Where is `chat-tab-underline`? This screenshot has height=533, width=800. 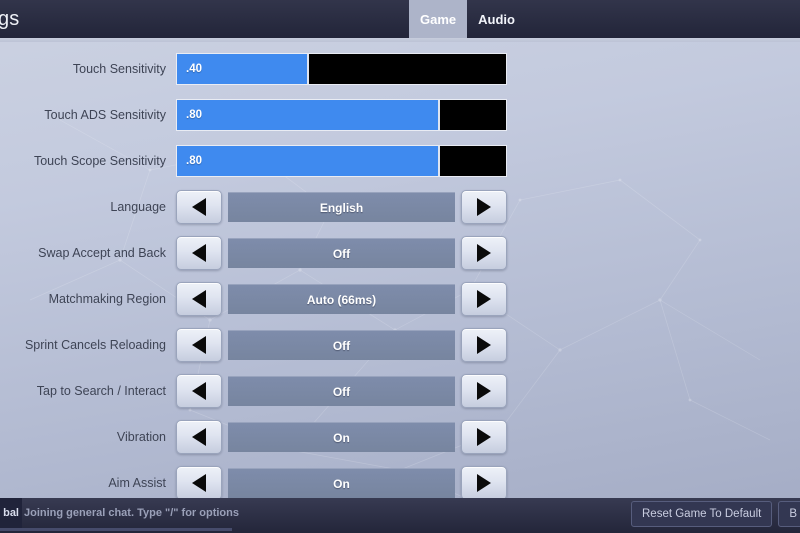
chat-tab-underline is located at coordinates (116, 529).